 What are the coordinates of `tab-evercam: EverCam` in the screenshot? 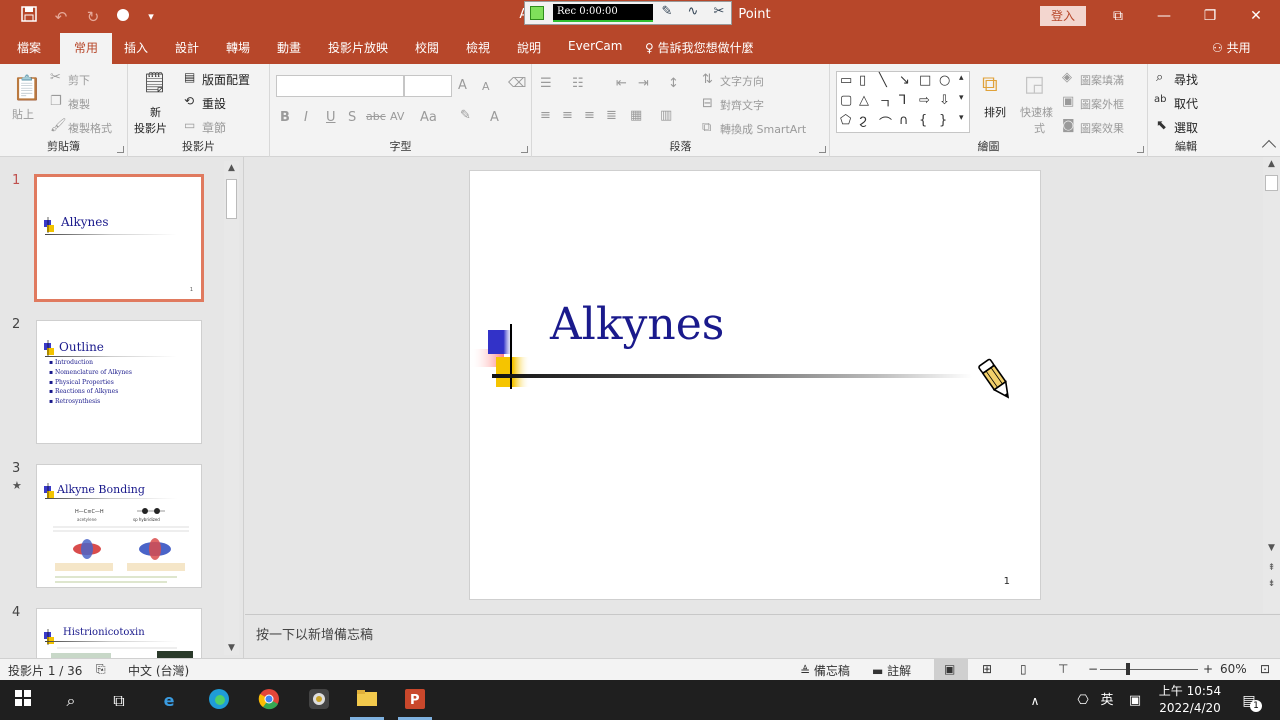 It's located at (595, 46).